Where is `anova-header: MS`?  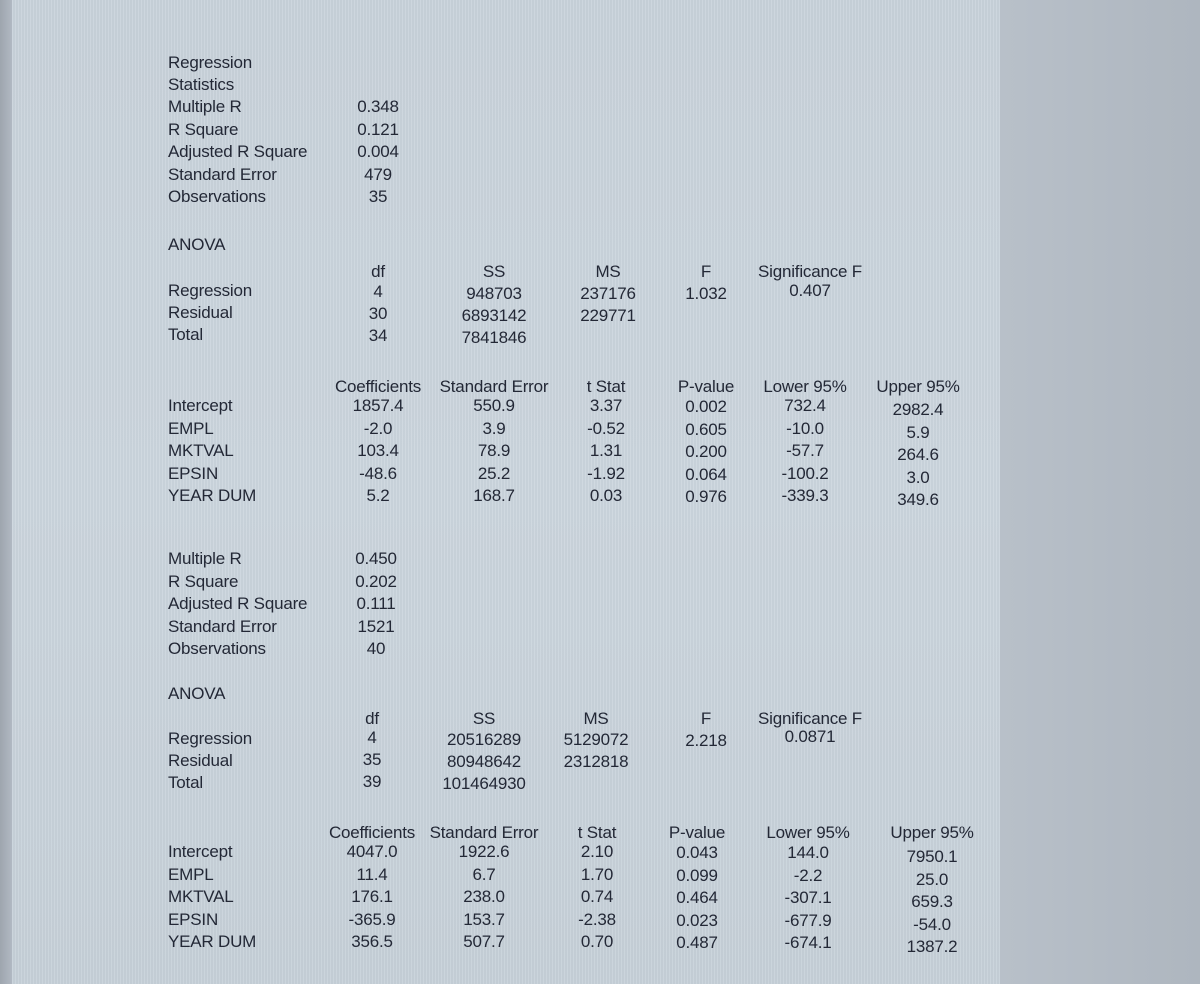 anova-header: MS is located at coordinates (608, 271).